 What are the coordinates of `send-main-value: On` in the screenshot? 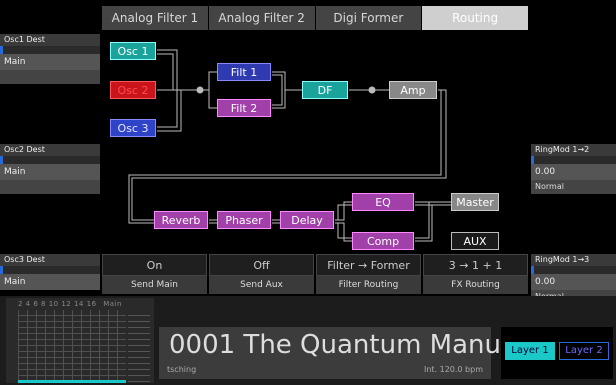 It's located at (154, 265).